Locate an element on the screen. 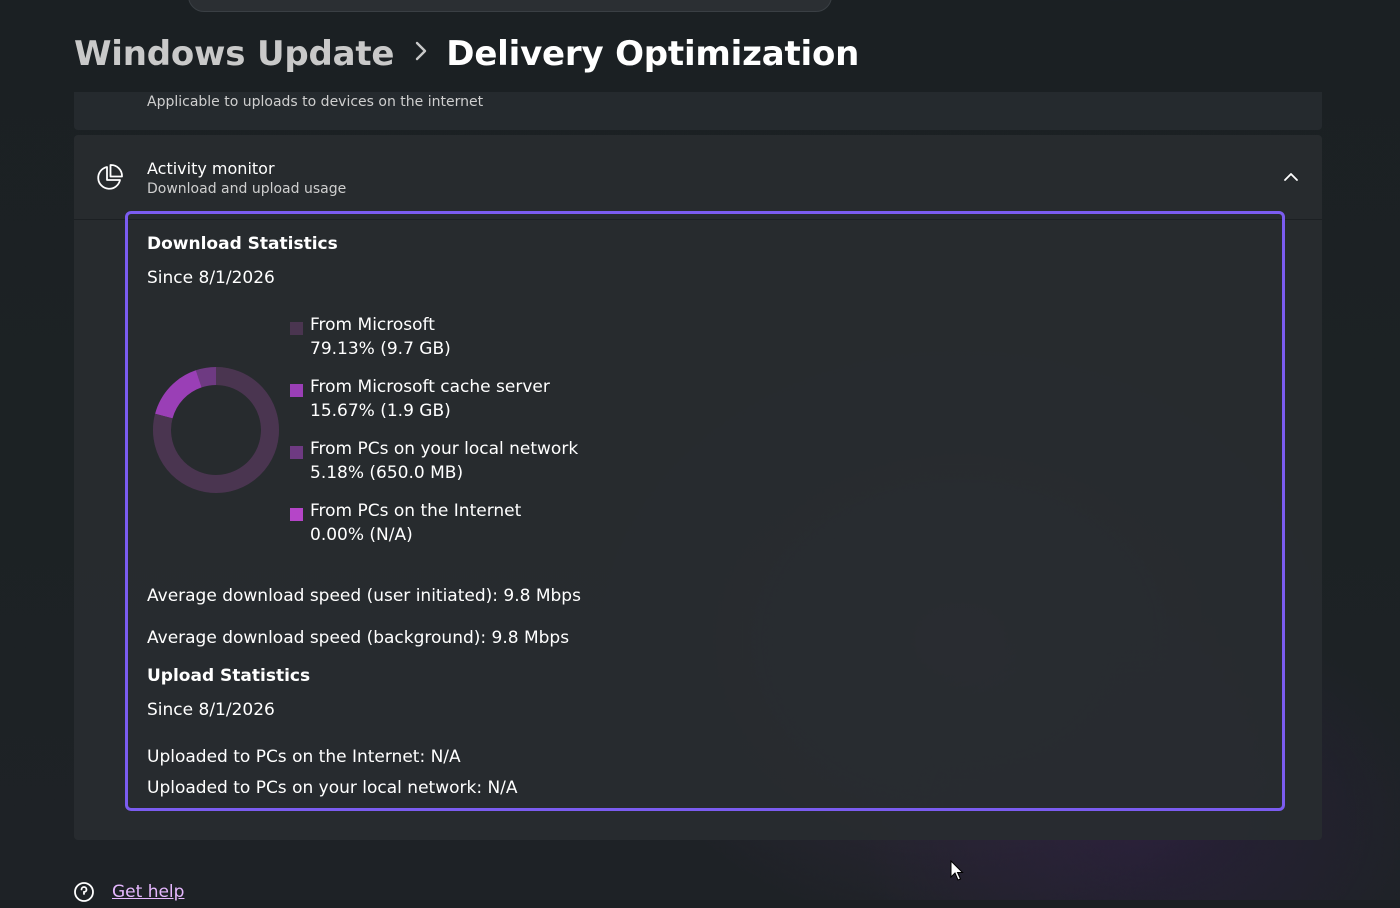 The width and height of the screenshot is (1400, 908). legend-swatch-cache-server is located at coordinates (296, 390).